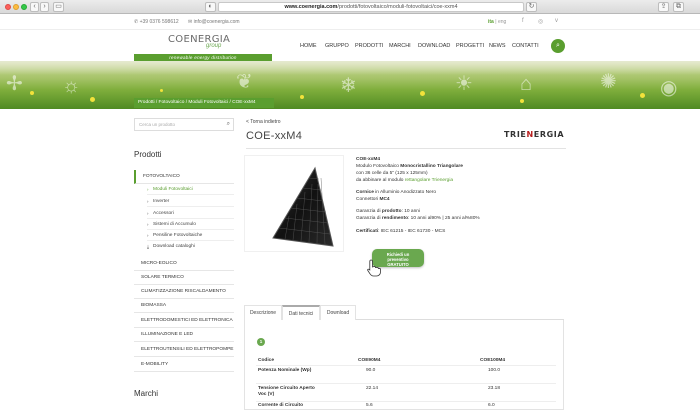 This screenshot has height=410, width=700. Describe the element at coordinates (515, 134) in the screenshot. I see `brand-part: TRIE` at that location.